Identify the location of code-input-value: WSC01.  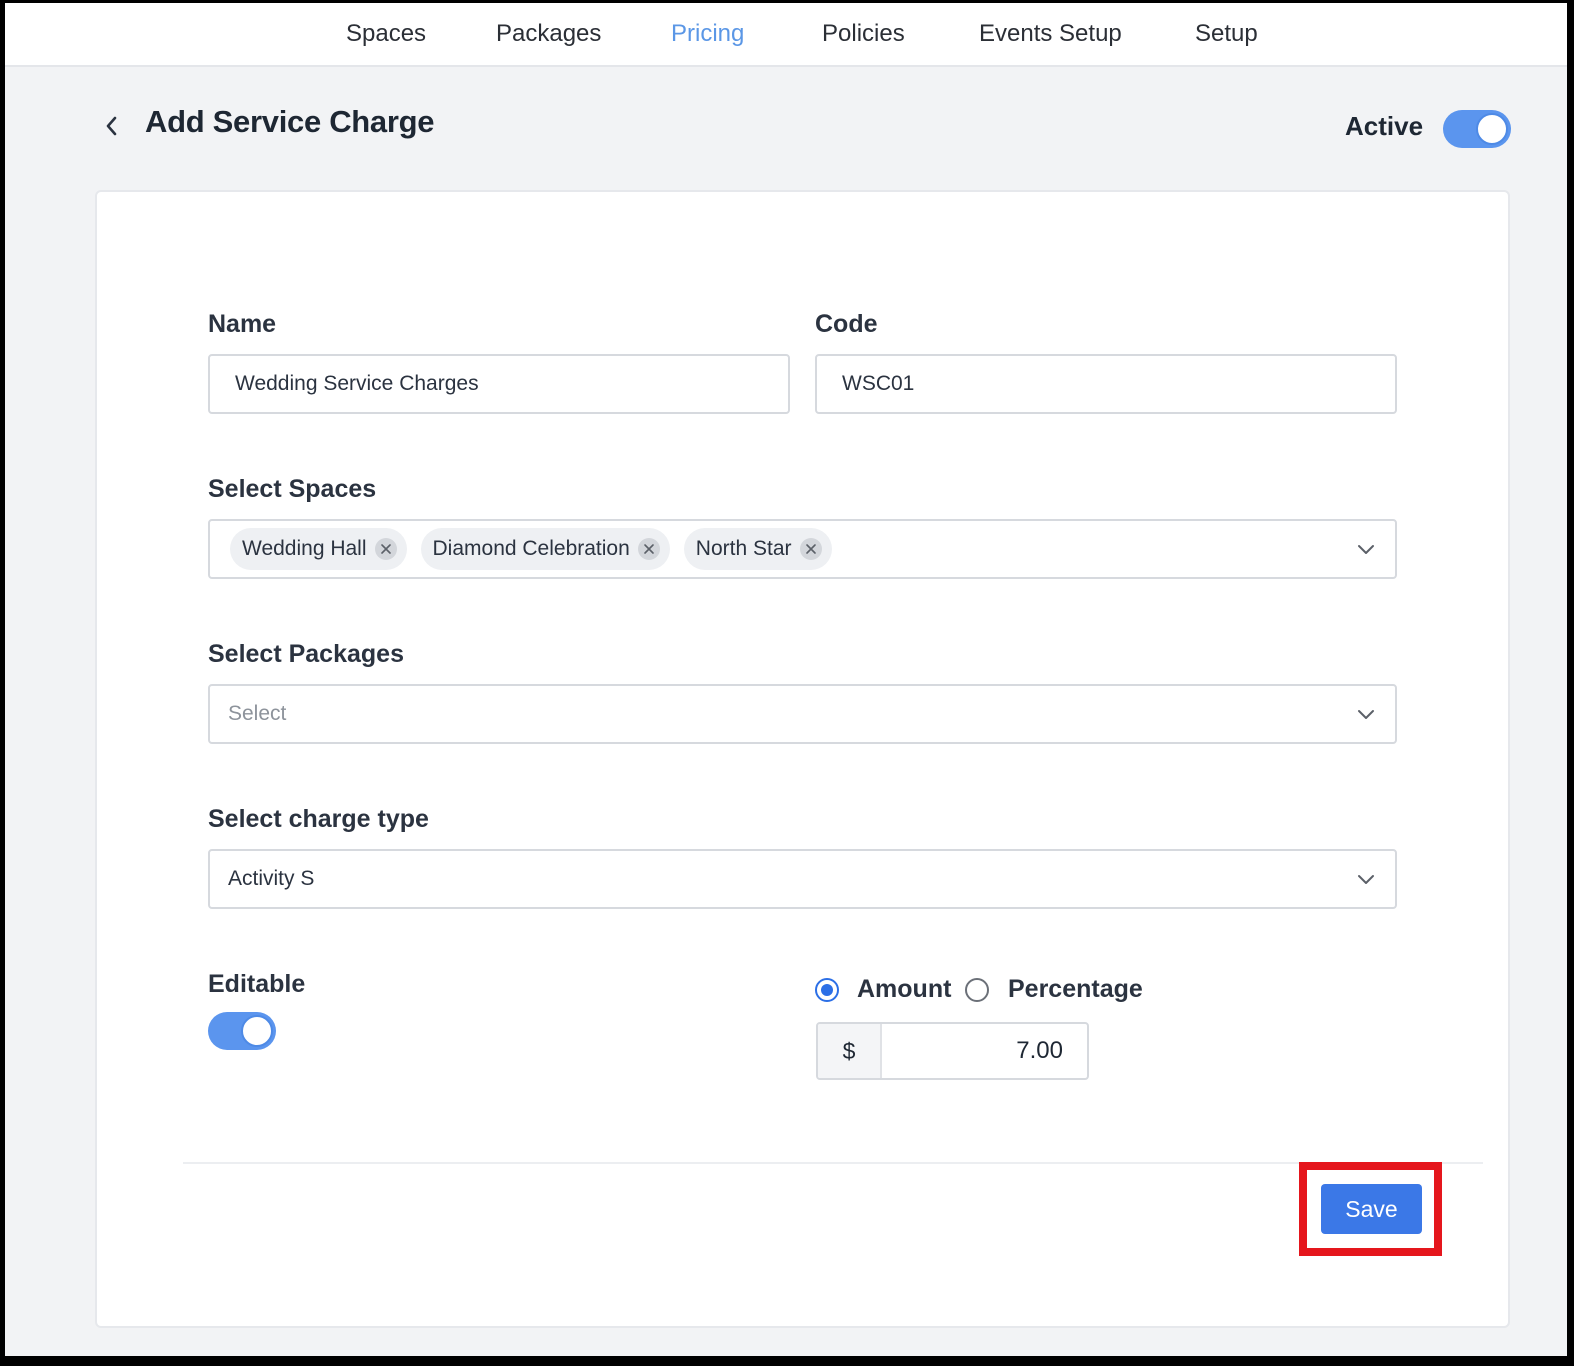
(878, 383).